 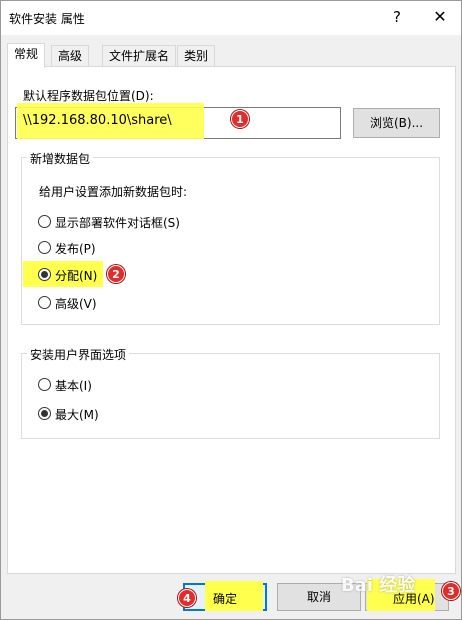 What do you see at coordinates (44, 247) in the screenshot?
I see `radio-publish` at bounding box center [44, 247].